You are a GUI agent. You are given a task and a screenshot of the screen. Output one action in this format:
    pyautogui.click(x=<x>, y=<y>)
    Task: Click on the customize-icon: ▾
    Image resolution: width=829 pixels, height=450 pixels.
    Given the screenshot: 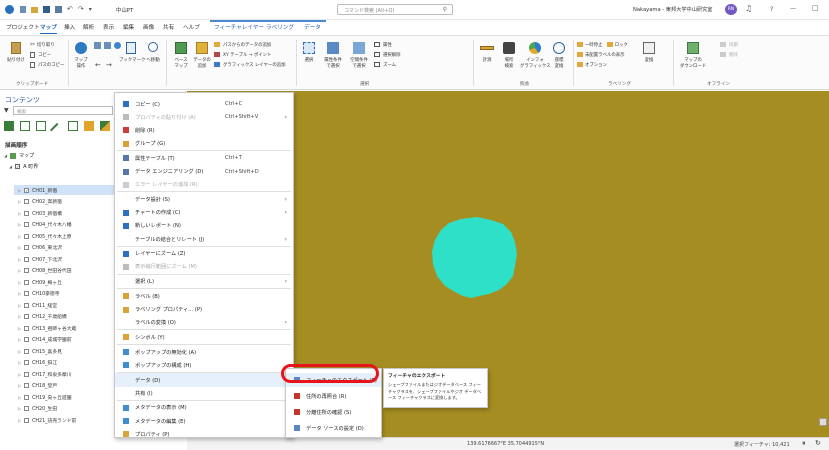 What is the action you would take?
    pyautogui.click(x=90, y=10)
    